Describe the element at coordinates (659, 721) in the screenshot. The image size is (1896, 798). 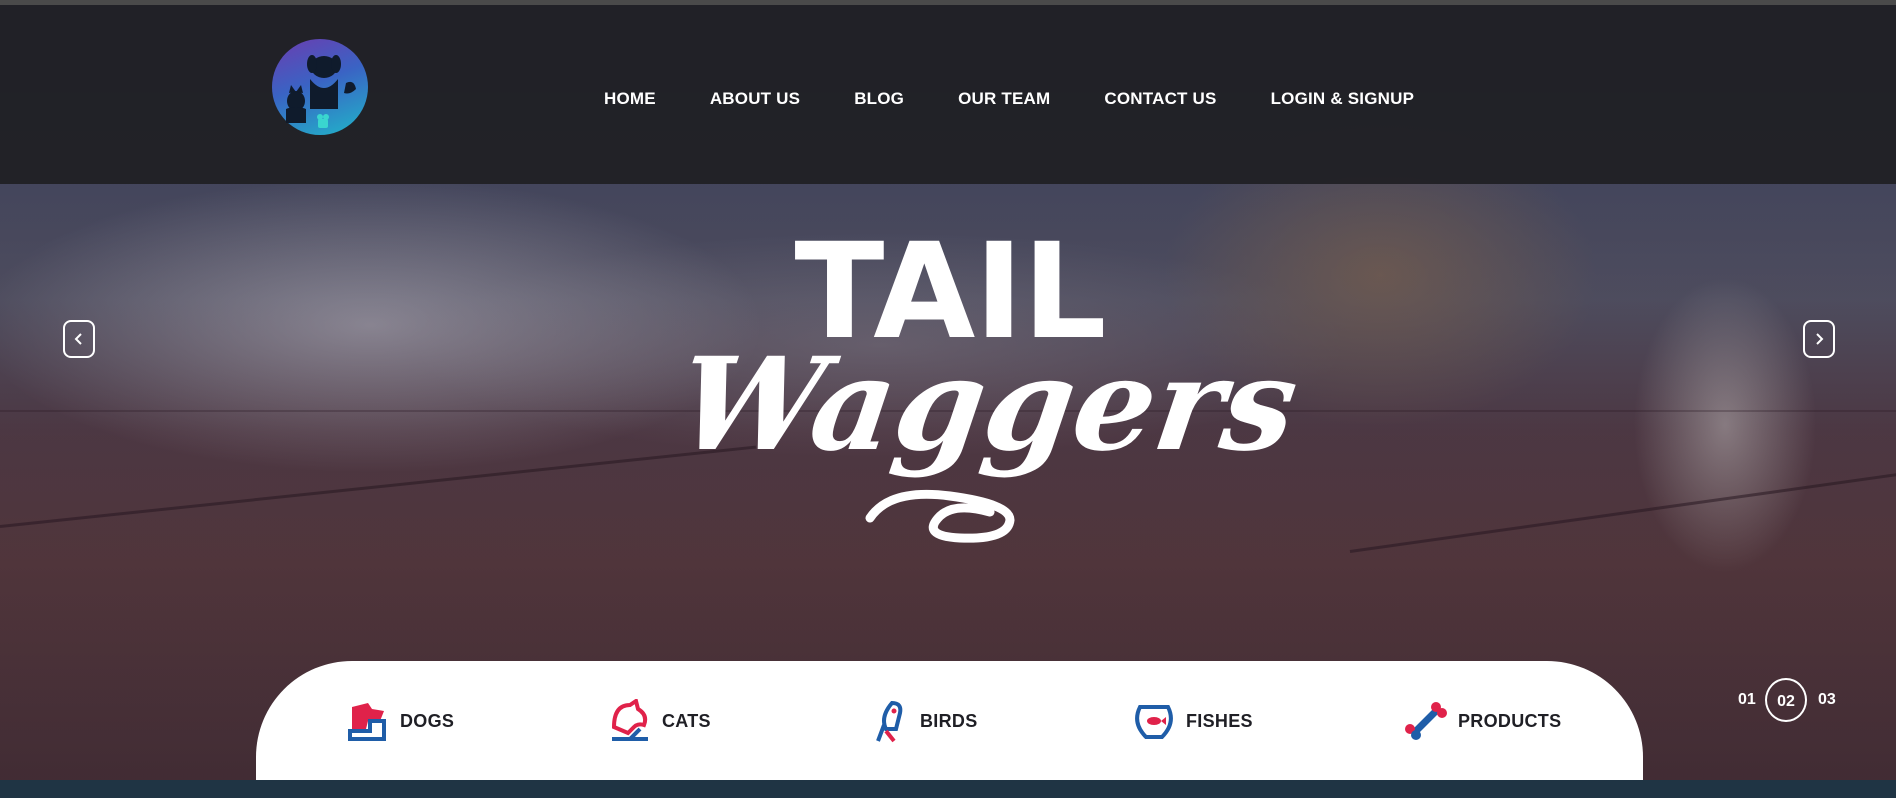
I see `category-cats: CATS` at that location.